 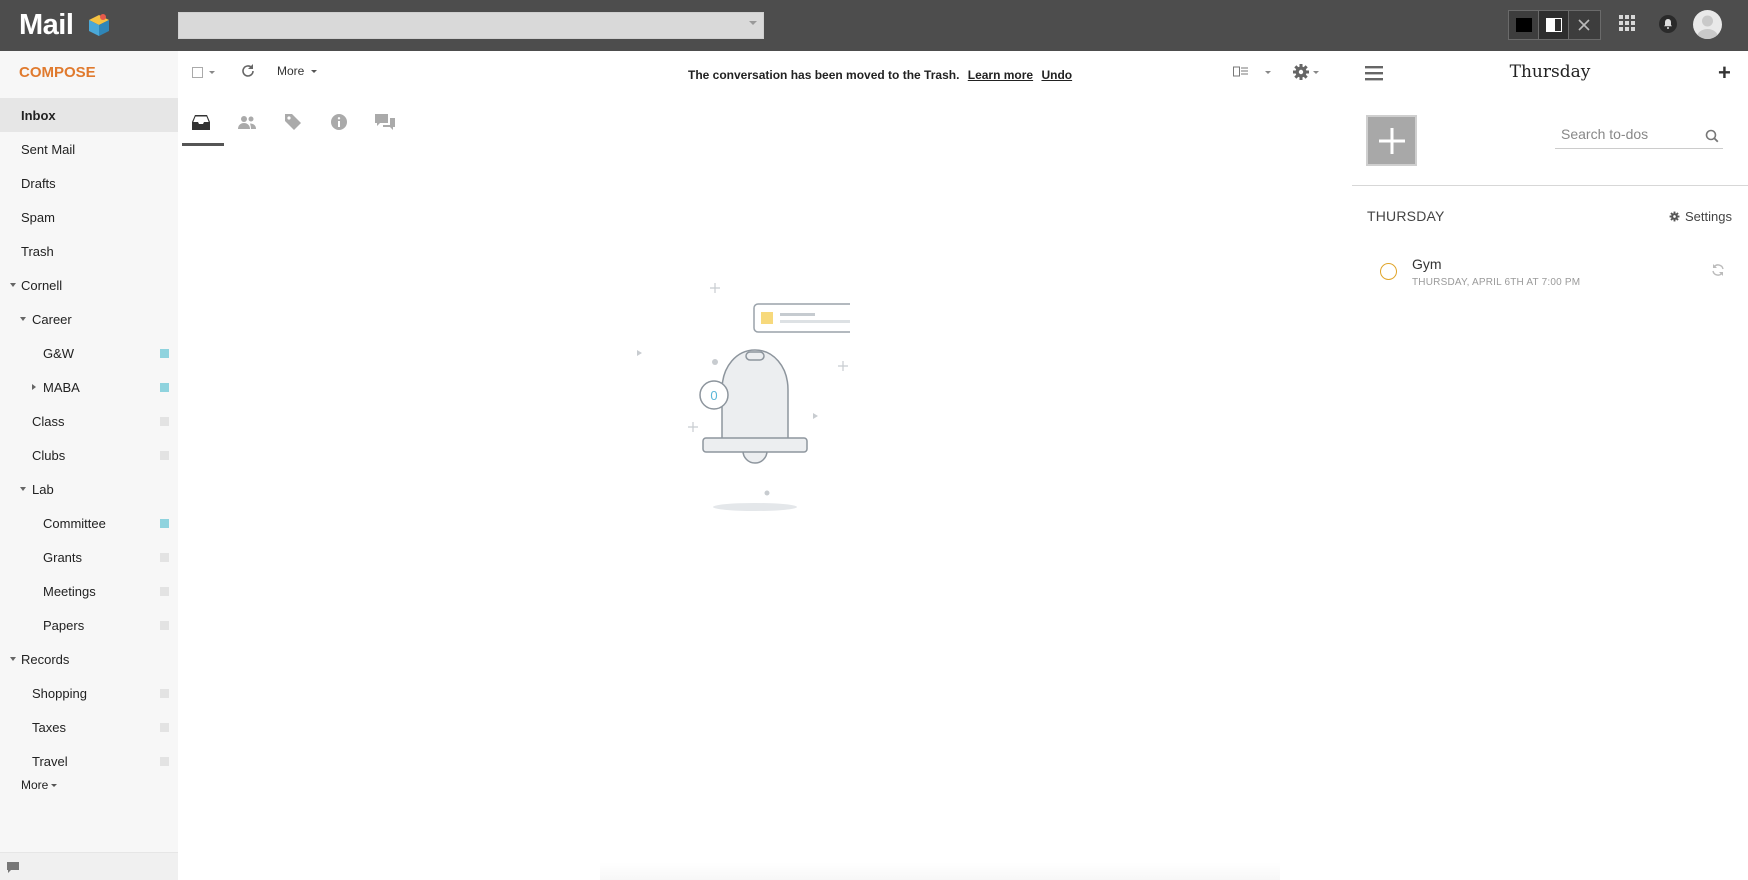 I want to click on avatar, so click(x=1707, y=24).